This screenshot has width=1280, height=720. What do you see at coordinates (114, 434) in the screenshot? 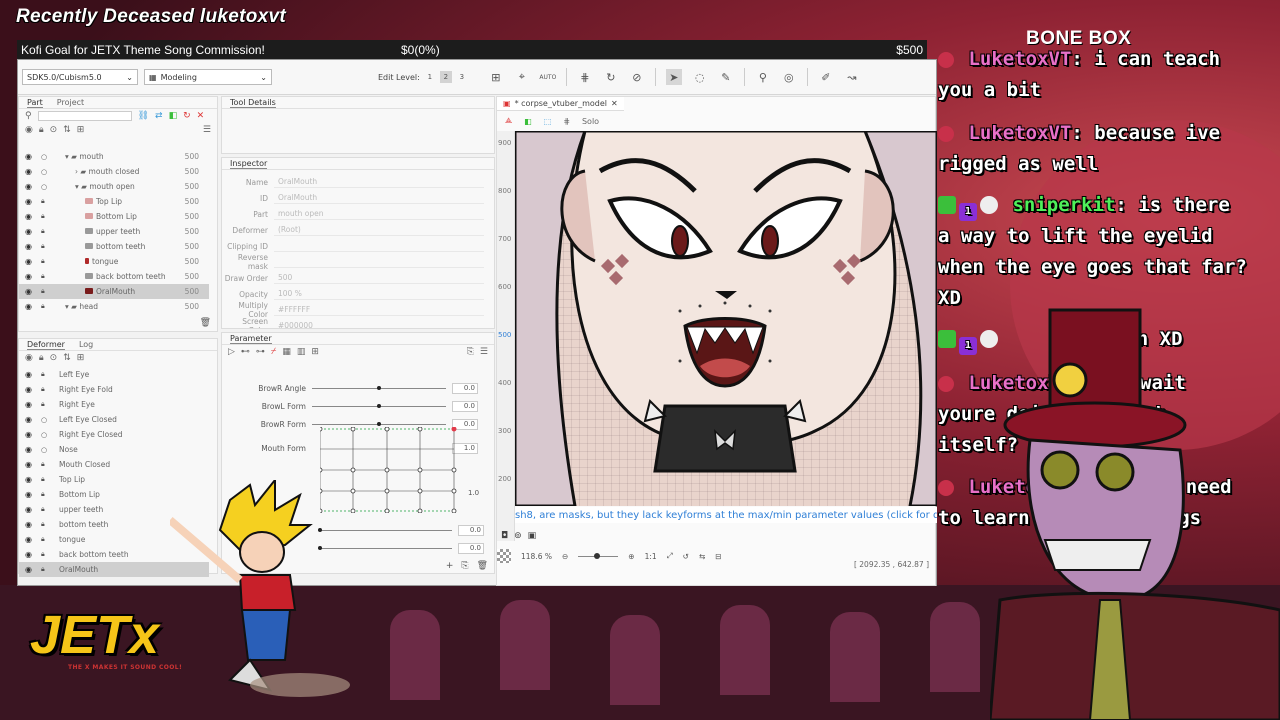
I see `tree-row: ◉ ○ Right Eye Closed` at bounding box center [114, 434].